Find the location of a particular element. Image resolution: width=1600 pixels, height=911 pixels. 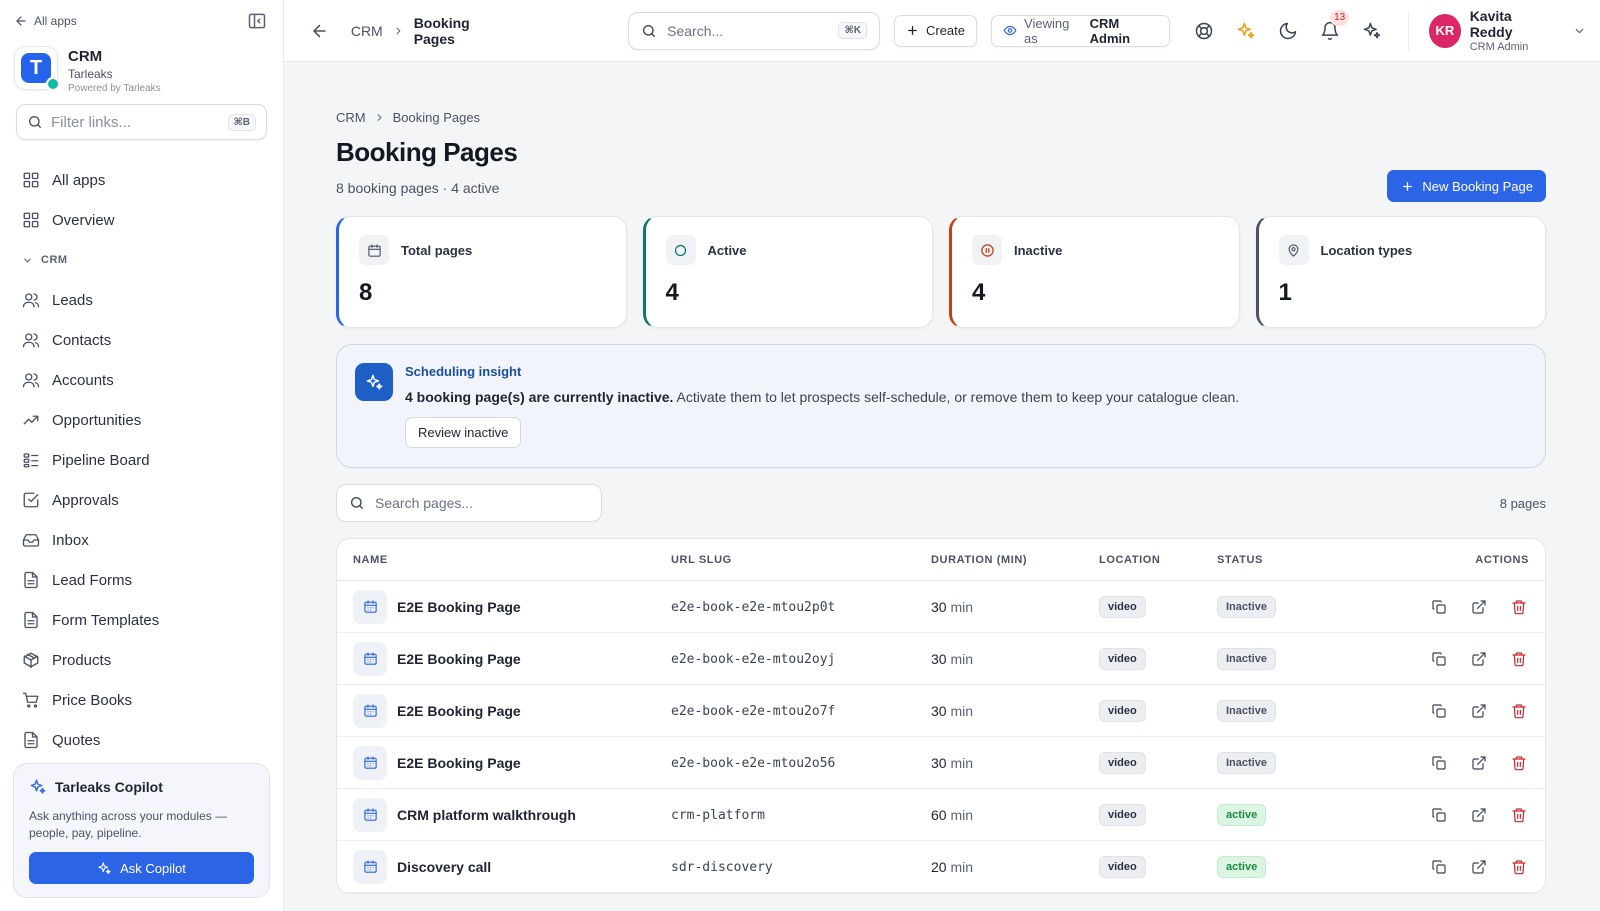

ai-sparkle-icon is located at coordinates (1246, 31).